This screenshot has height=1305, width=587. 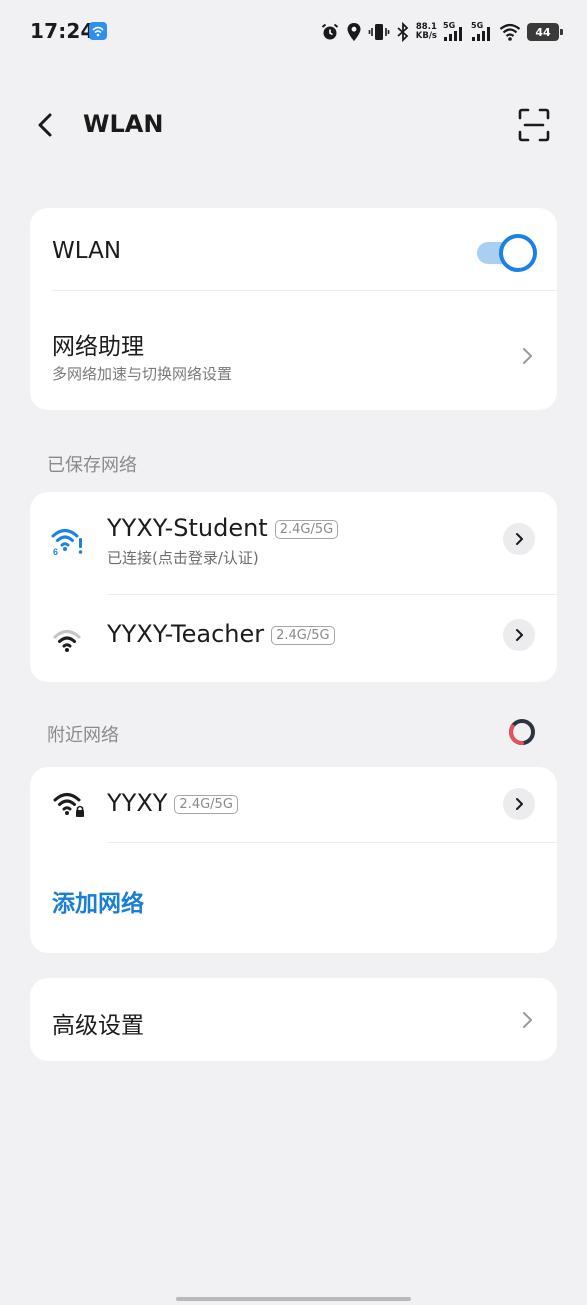 I want to click on alarm-icon, so click(x=330, y=32).